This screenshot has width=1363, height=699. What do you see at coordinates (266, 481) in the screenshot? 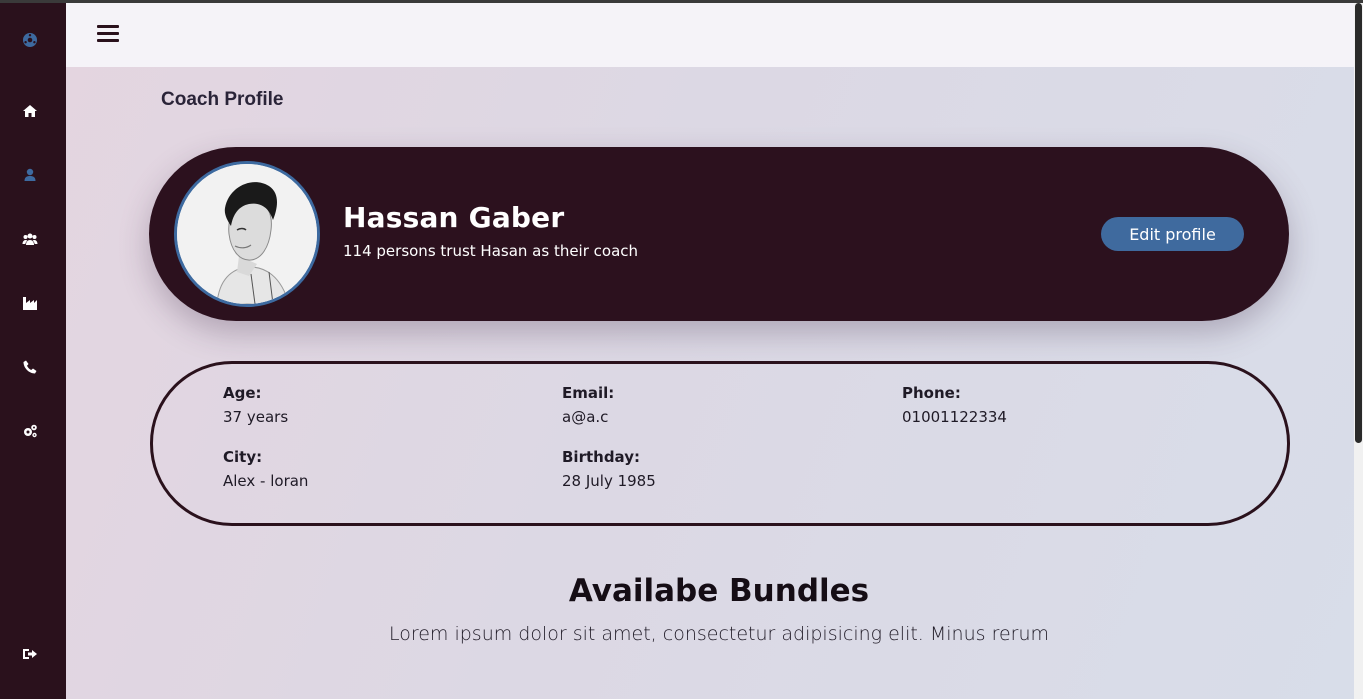
I see `city-value: Alex - loran` at bounding box center [266, 481].